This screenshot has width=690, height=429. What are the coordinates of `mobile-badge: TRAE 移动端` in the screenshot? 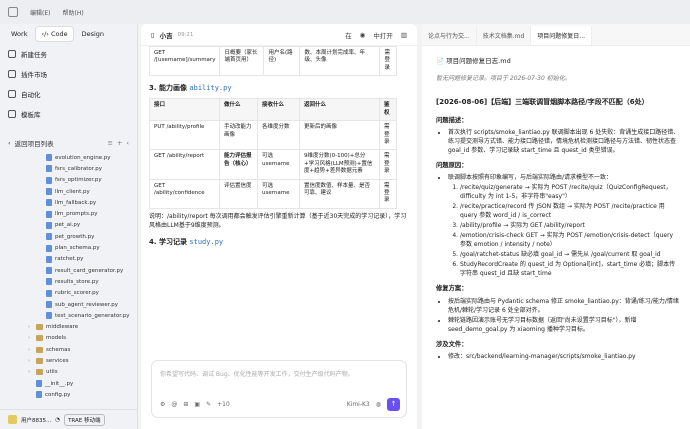 It's located at (84, 419).